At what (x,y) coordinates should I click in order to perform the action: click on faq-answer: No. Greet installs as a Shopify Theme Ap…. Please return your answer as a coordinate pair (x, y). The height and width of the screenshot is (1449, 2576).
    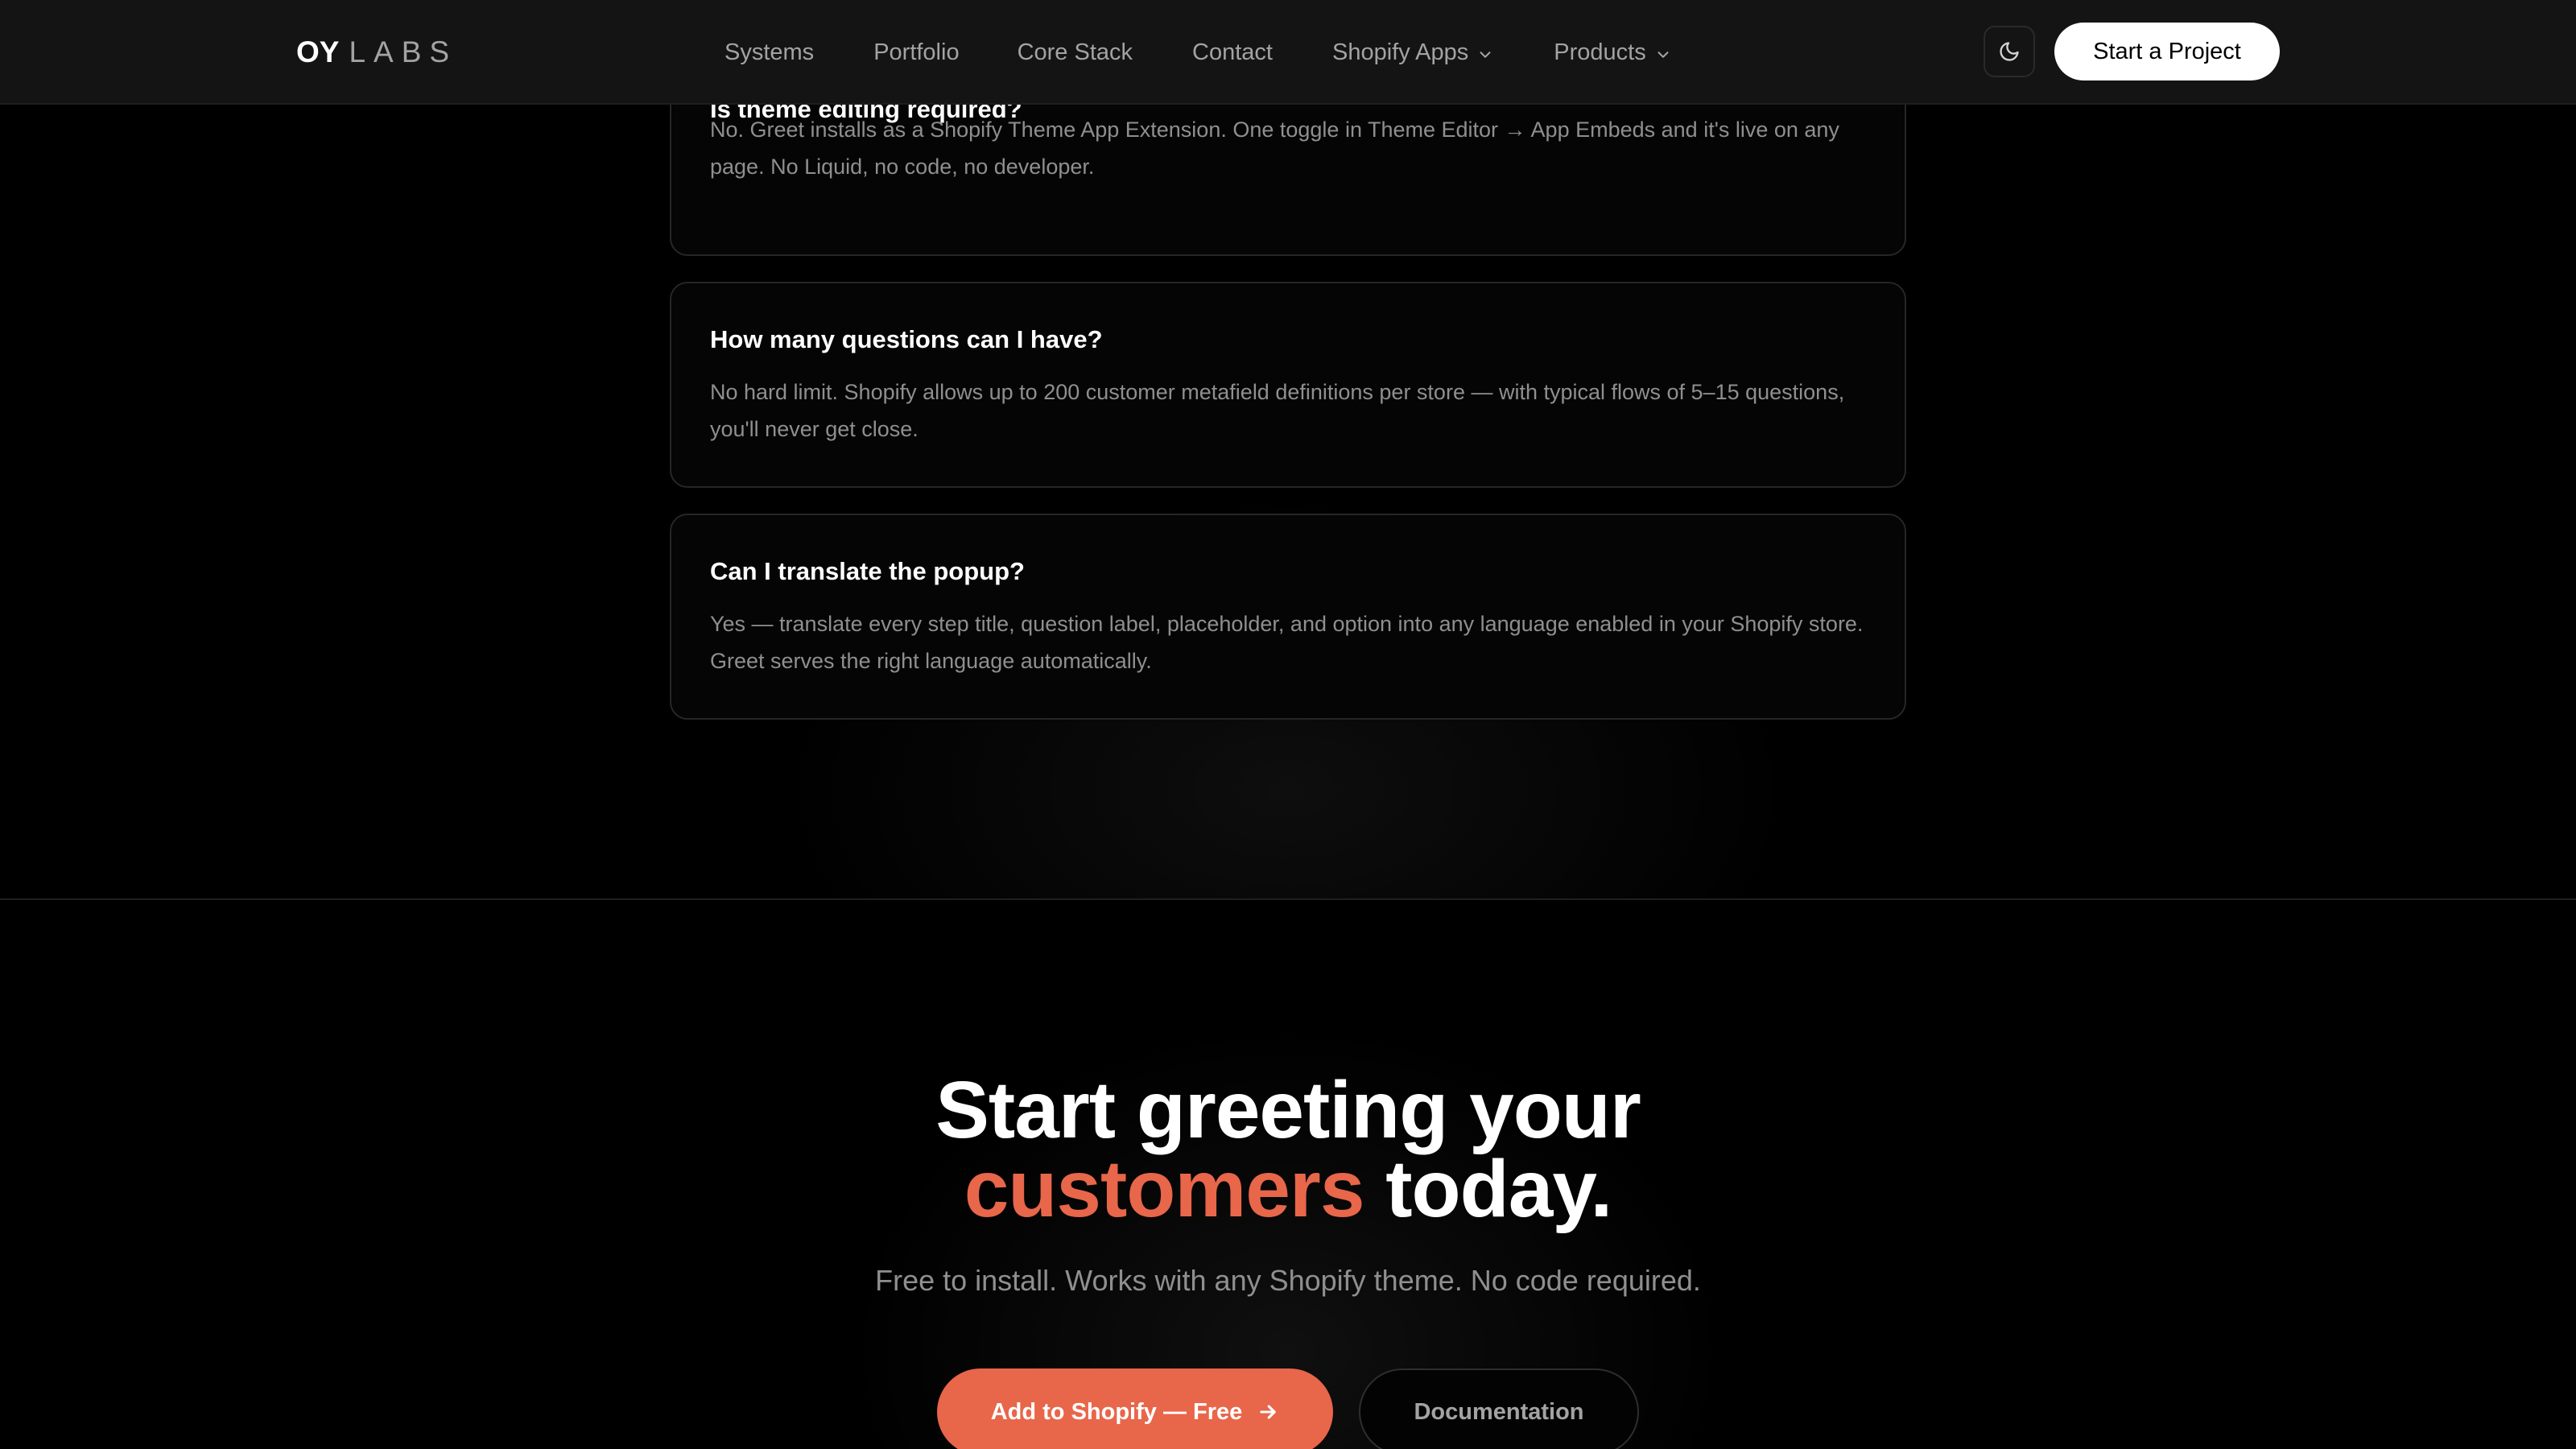
    Looking at the image, I should click on (1274, 148).